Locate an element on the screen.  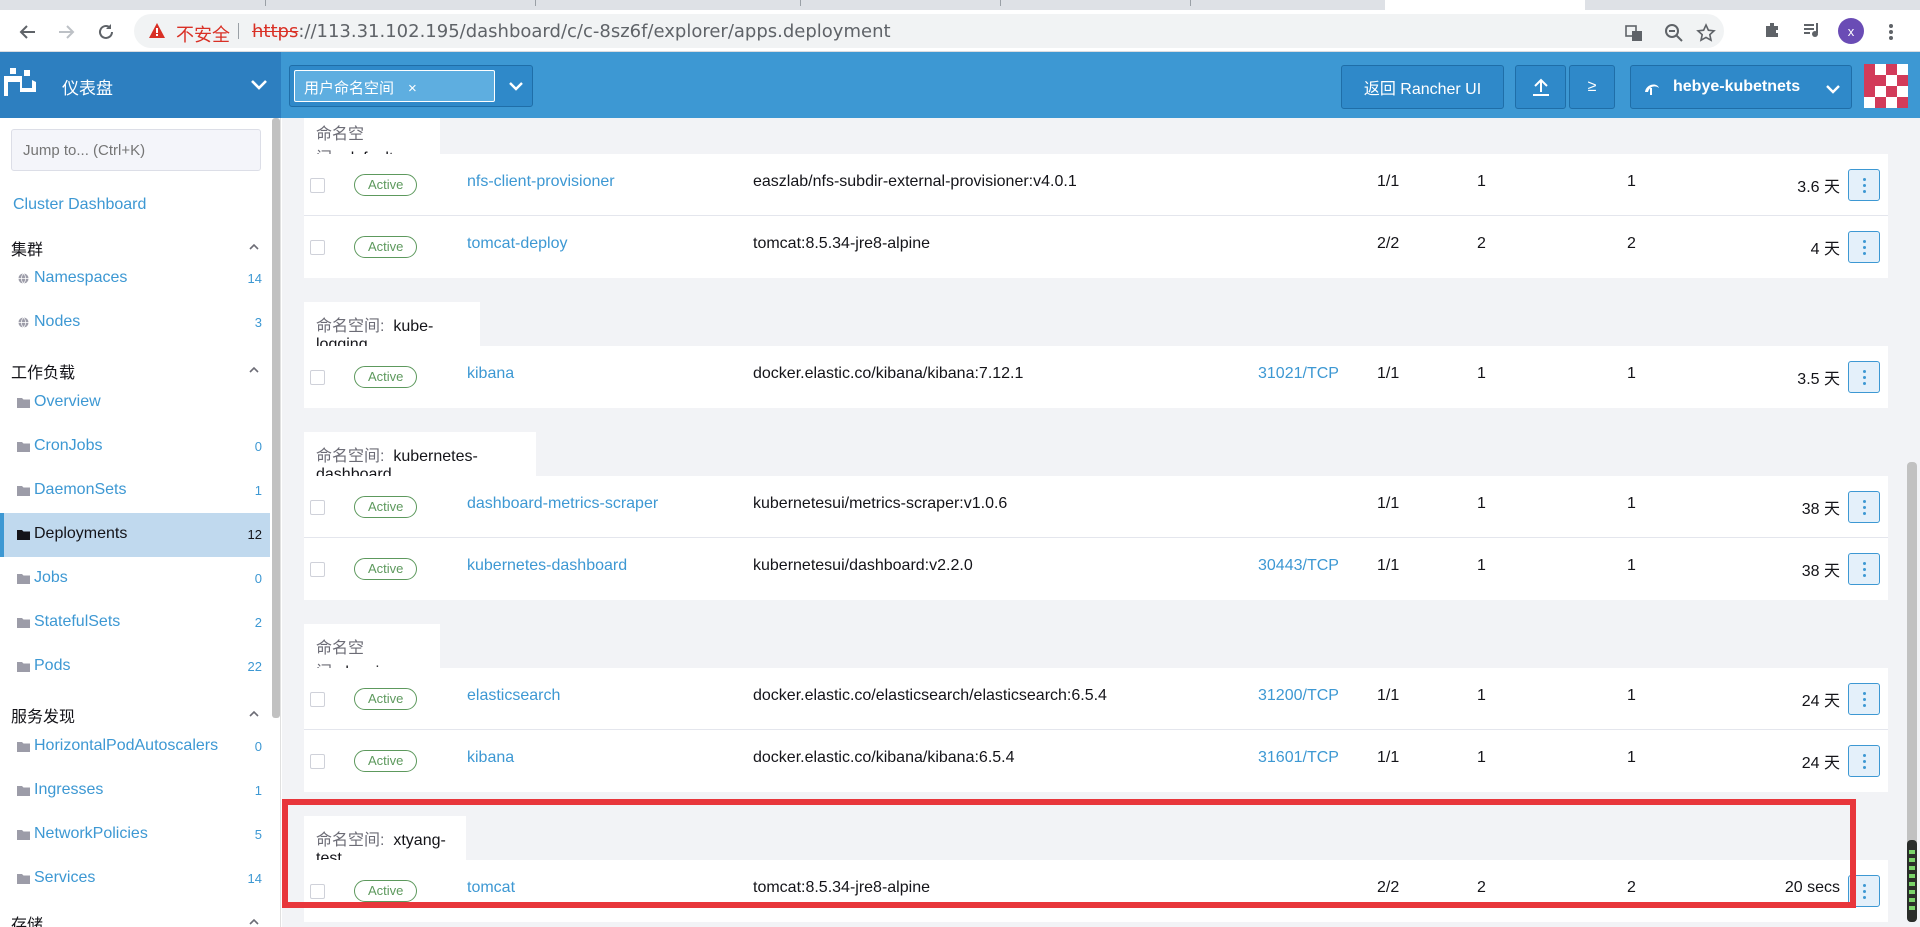
cluster-switcher: hebye-kubetnets is located at coordinates (1741, 87).